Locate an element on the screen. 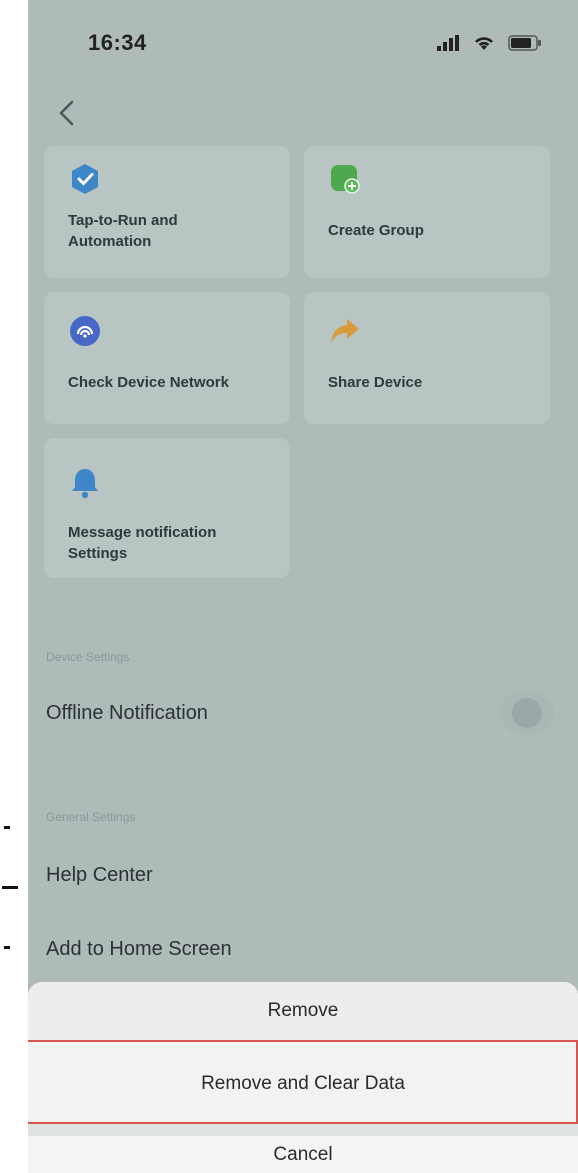 Image resolution: width=578 pixels, height=1173 pixels. create-group-icon is located at coordinates (345, 179).